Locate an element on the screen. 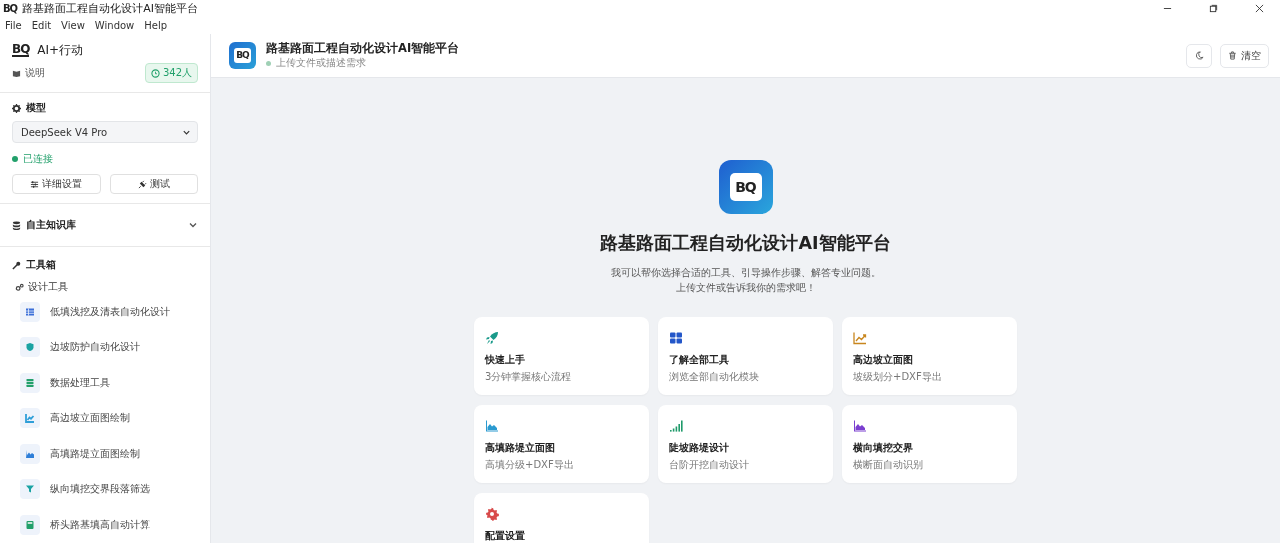 The height and width of the screenshot is (543, 1280). moon-icon is located at coordinates (1199, 55).